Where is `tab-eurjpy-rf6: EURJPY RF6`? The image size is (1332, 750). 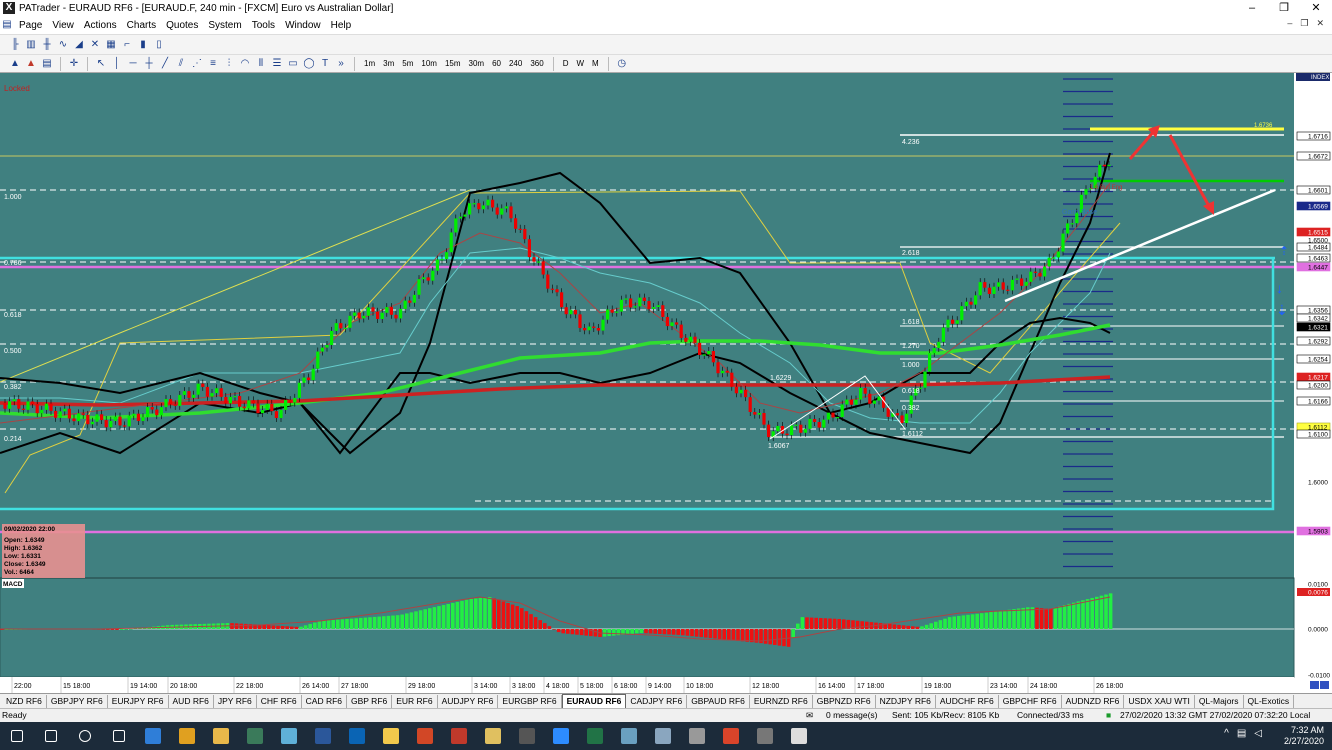 tab-eurjpy-rf6: EURJPY RF6 is located at coordinates (138, 701).